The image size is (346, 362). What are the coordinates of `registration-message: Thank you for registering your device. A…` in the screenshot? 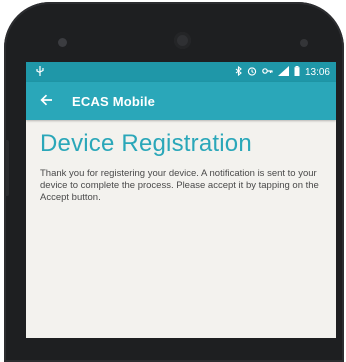 It's located at (179, 185).